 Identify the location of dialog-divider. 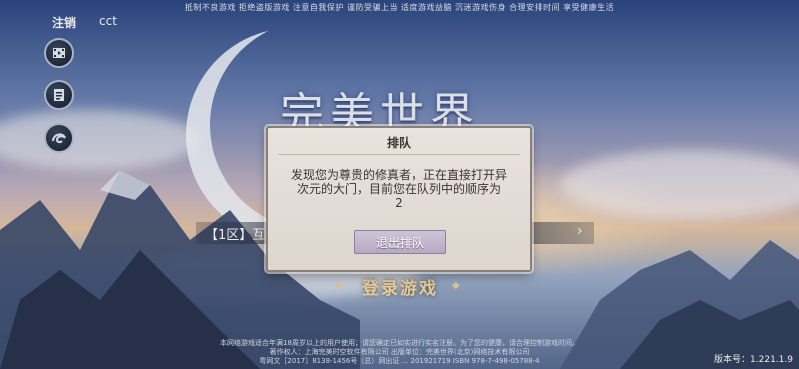
(399, 154).